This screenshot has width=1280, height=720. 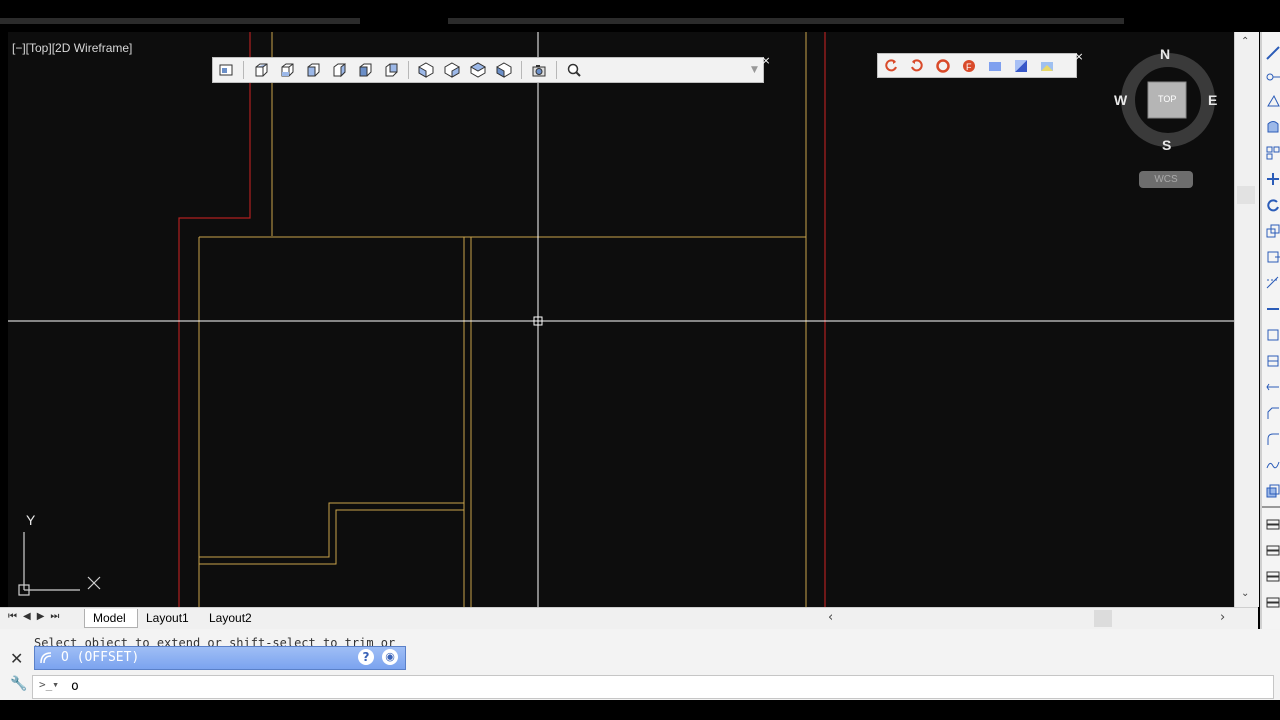 What do you see at coordinates (1245, 593) in the screenshot?
I see `scroll-down-icon: ⌄` at bounding box center [1245, 593].